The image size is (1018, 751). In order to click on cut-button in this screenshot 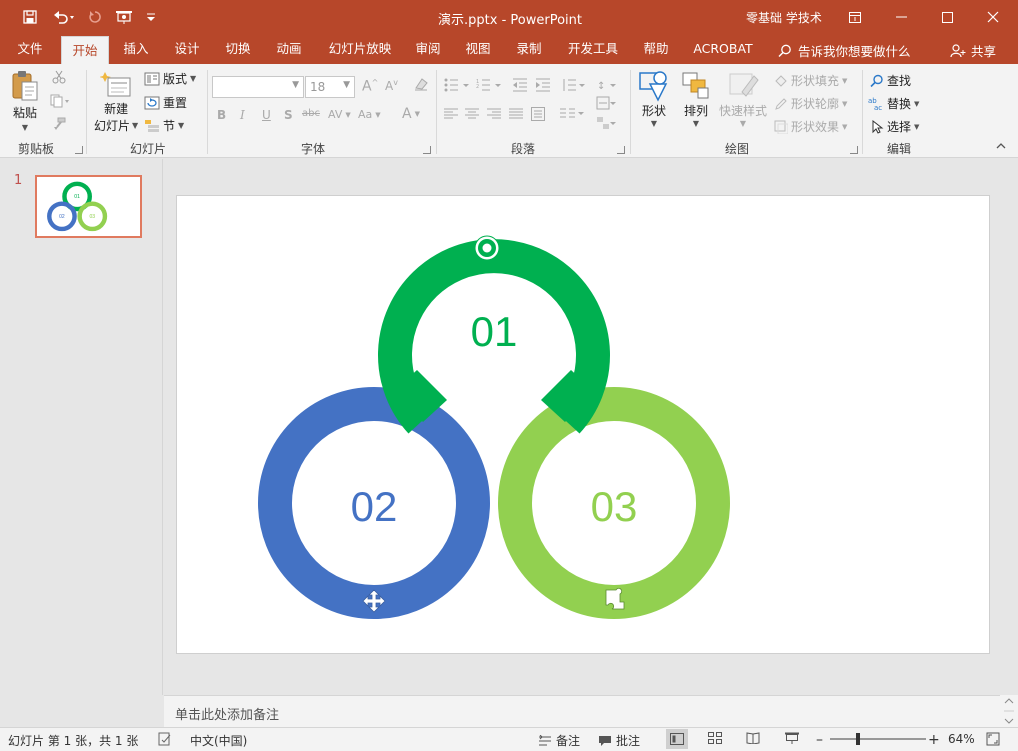, I will do `click(59, 77)`.